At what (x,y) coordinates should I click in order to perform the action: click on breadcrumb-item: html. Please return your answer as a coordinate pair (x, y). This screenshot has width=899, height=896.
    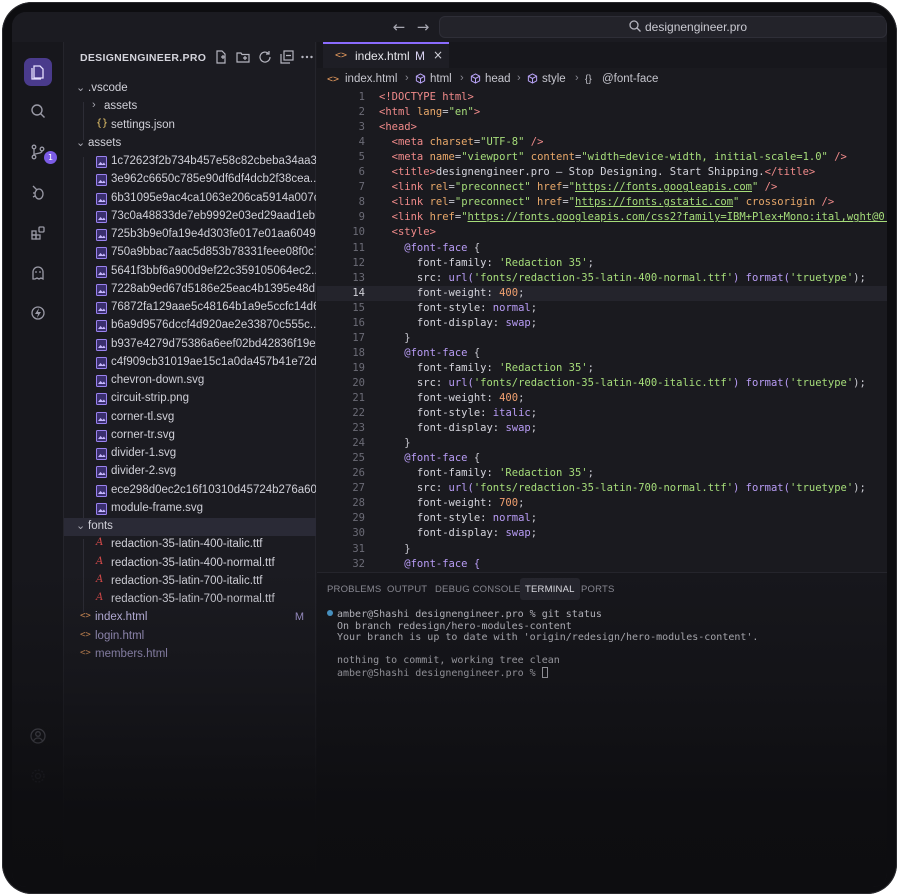
    Looking at the image, I should click on (441, 79).